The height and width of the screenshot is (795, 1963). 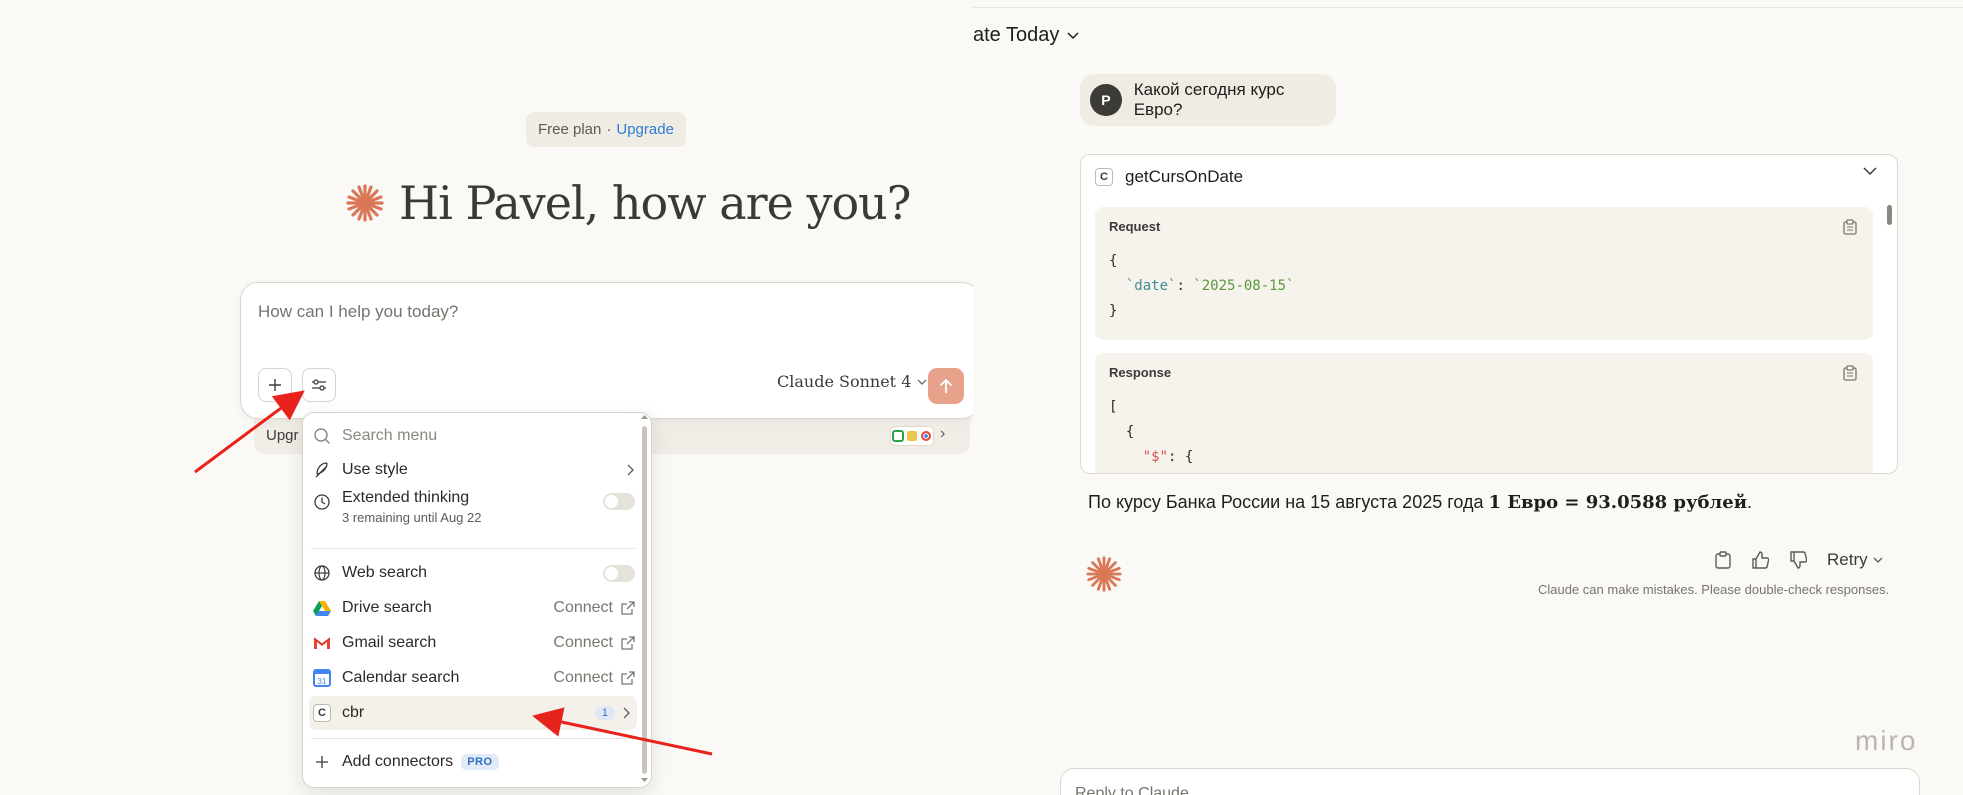 I want to click on tool-call-header: C getCursOnDate, so click(x=1169, y=177).